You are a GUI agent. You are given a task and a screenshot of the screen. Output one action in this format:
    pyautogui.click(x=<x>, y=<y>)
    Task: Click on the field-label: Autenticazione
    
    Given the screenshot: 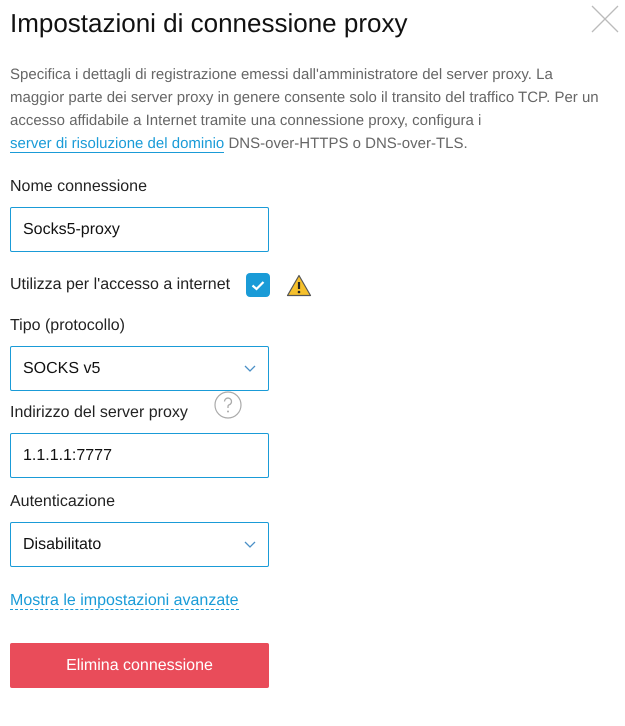 What is the action you would take?
    pyautogui.click(x=62, y=502)
    